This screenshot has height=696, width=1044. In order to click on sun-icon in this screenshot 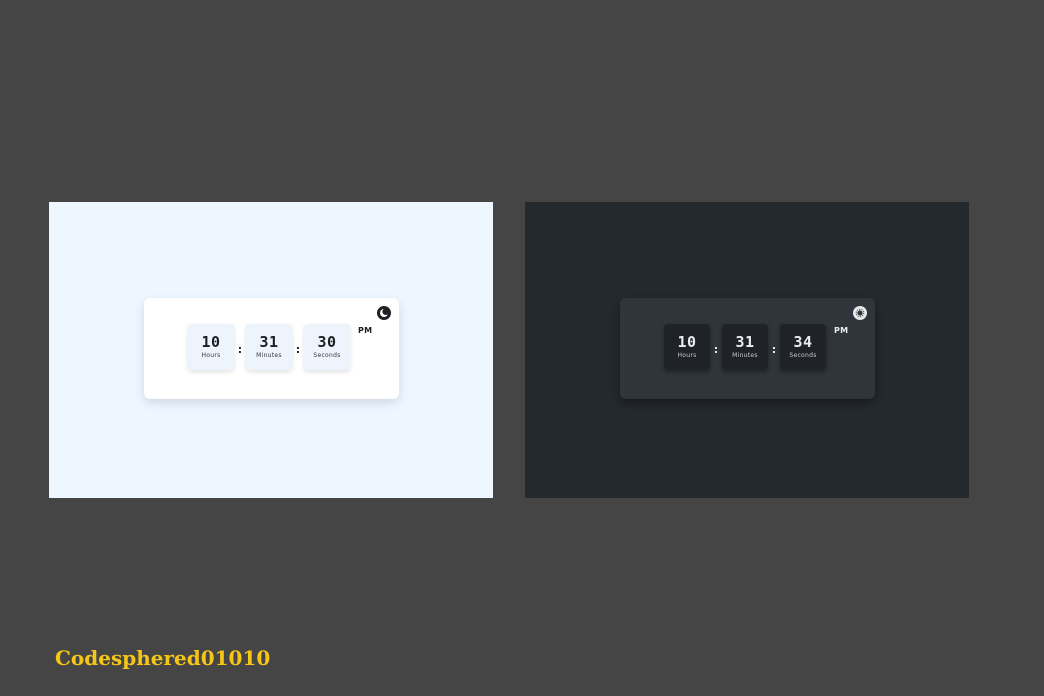, I will do `click(860, 313)`.